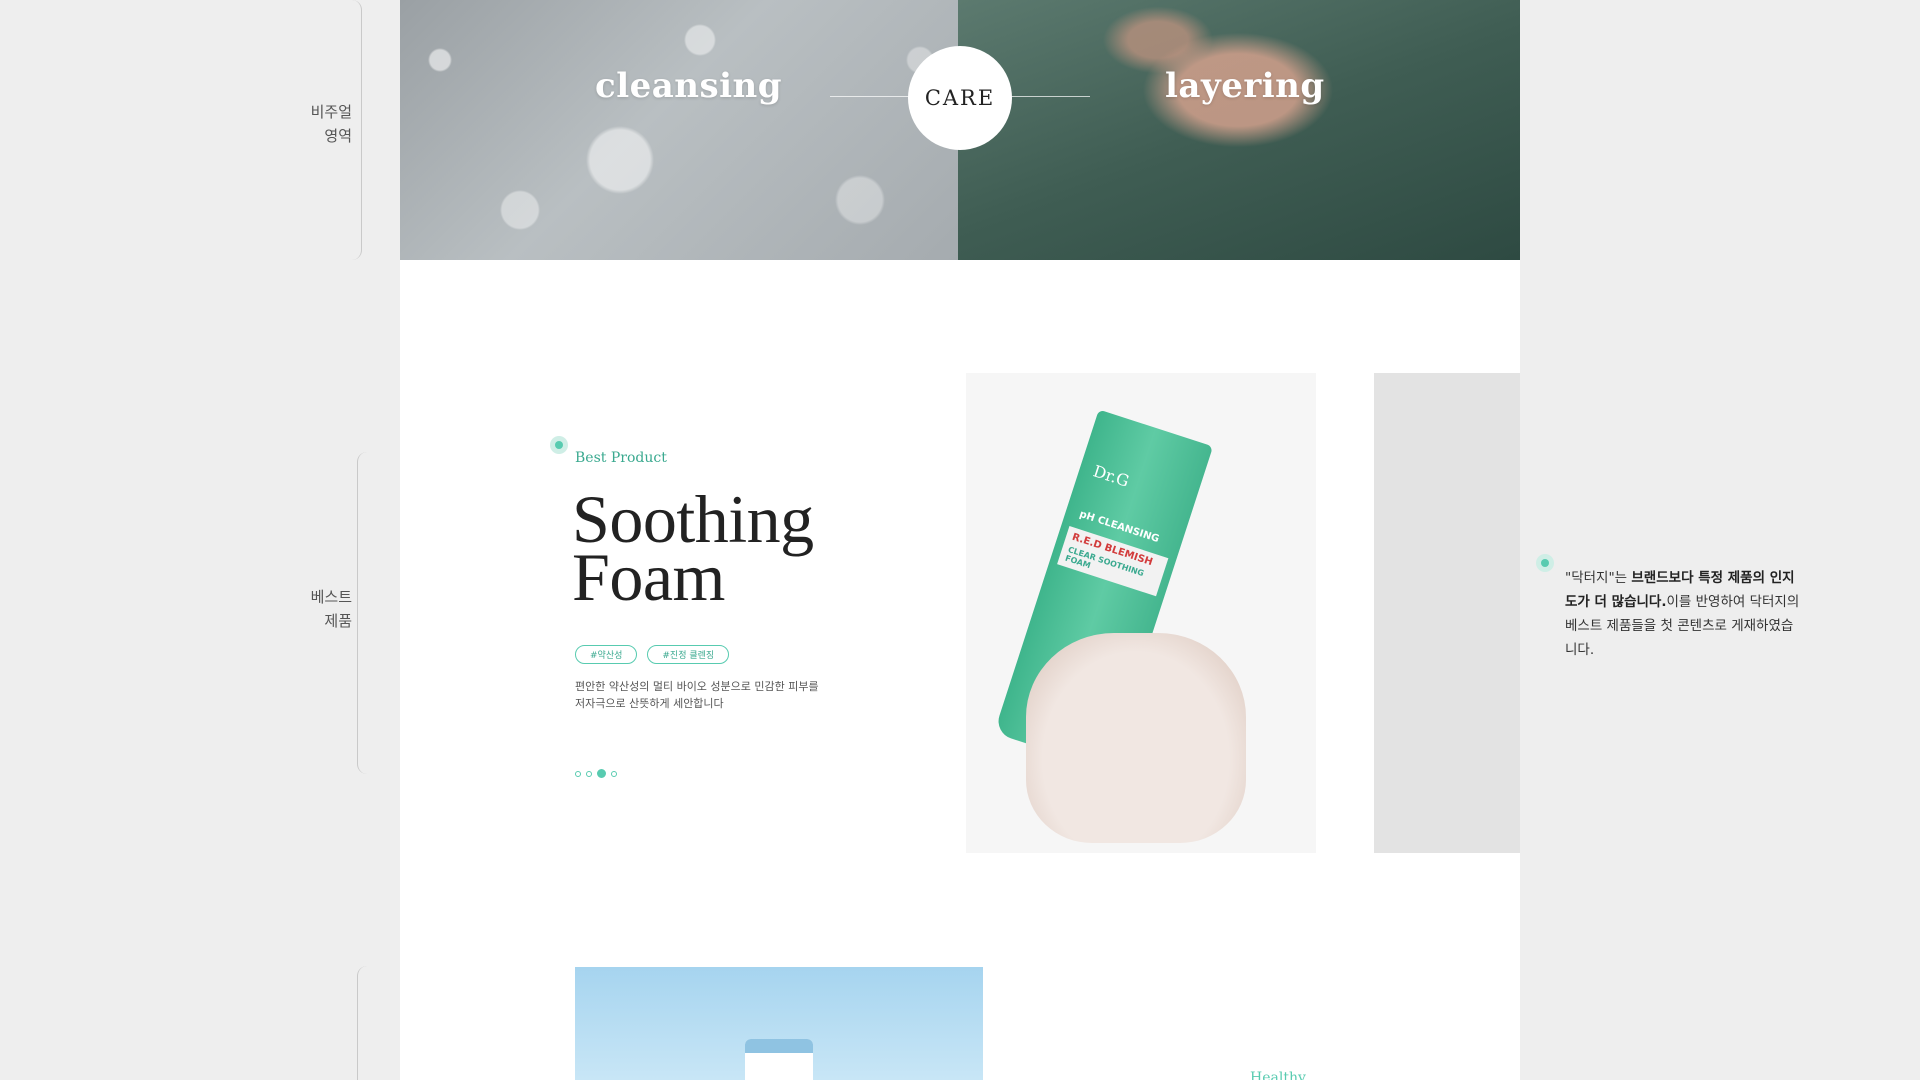  I want to click on annotation-bracket-best, so click(362, 613).